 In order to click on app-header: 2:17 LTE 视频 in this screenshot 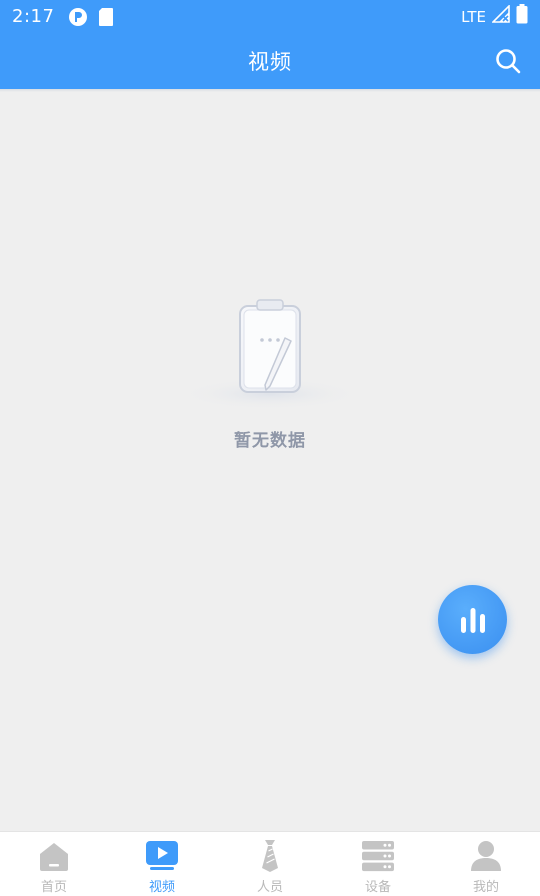, I will do `click(270, 44)`.